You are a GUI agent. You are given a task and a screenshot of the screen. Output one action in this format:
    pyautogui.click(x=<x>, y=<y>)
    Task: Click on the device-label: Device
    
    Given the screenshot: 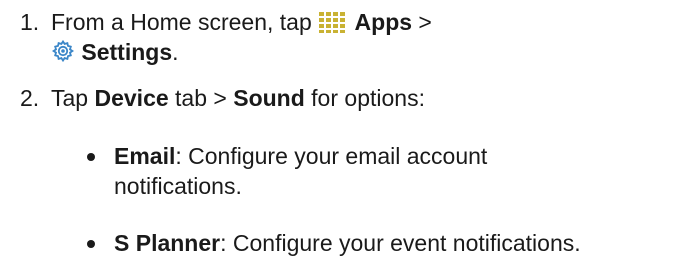 What is the action you would take?
    pyautogui.click(x=131, y=98)
    